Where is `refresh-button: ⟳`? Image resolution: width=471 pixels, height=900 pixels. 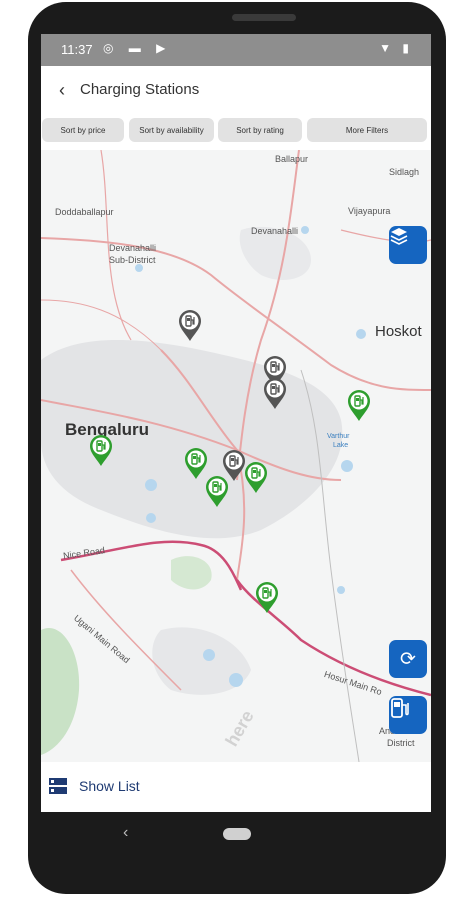
refresh-button: ⟳ is located at coordinates (408, 659).